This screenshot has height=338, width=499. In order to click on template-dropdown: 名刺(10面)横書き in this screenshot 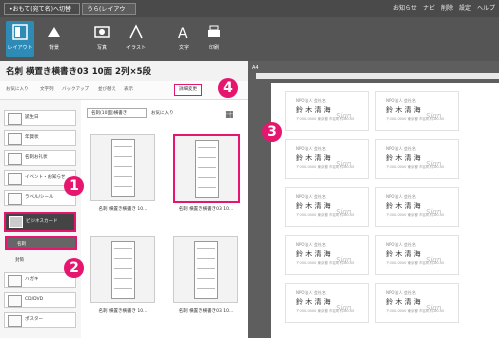, I will do `click(117, 113)`.